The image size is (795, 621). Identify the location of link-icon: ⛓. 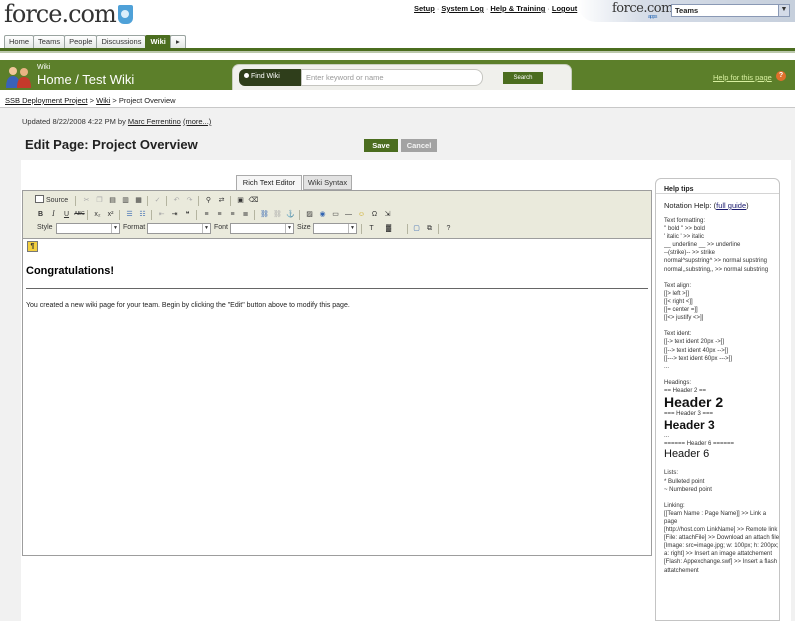
(264, 214).